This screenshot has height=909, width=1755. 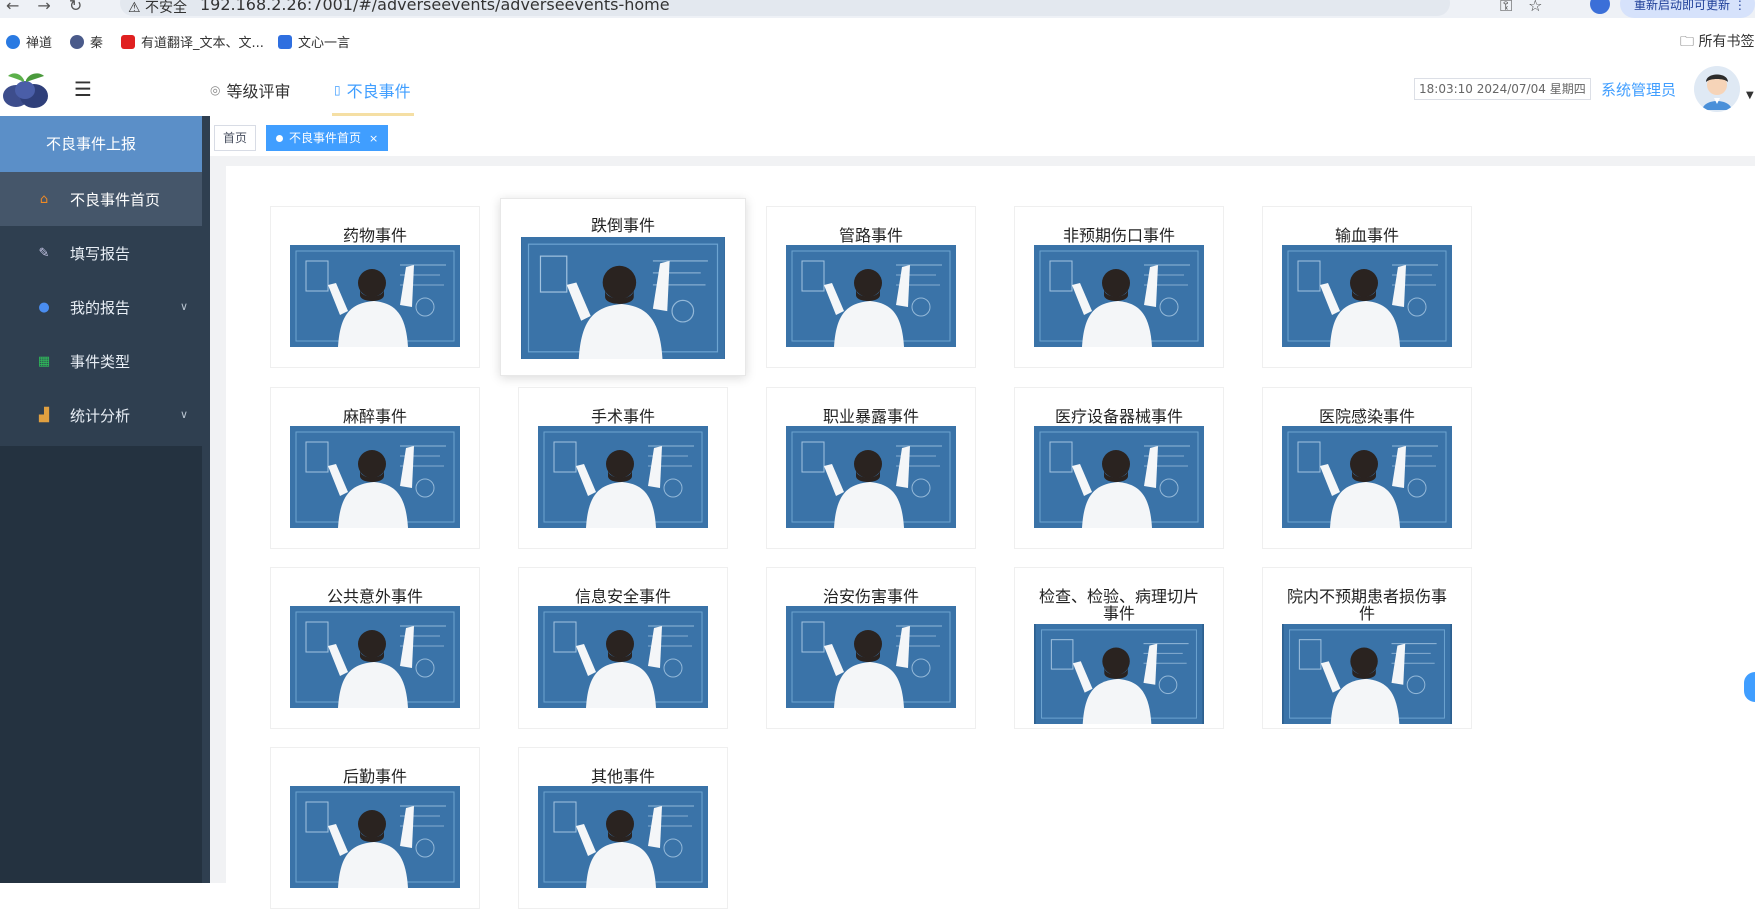 I want to click on profile-icon, so click(x=1600, y=7).